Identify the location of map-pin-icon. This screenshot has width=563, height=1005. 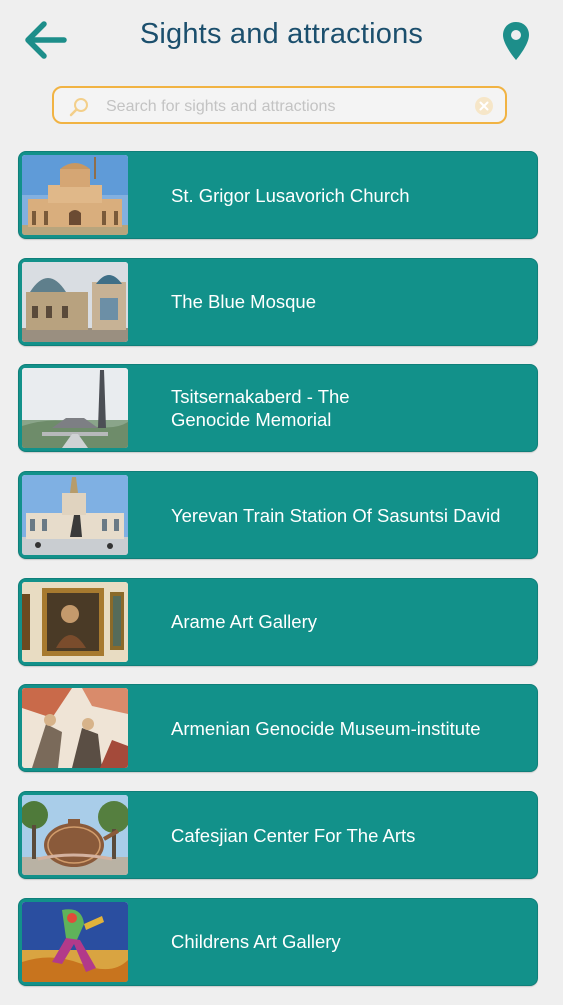
(516, 41).